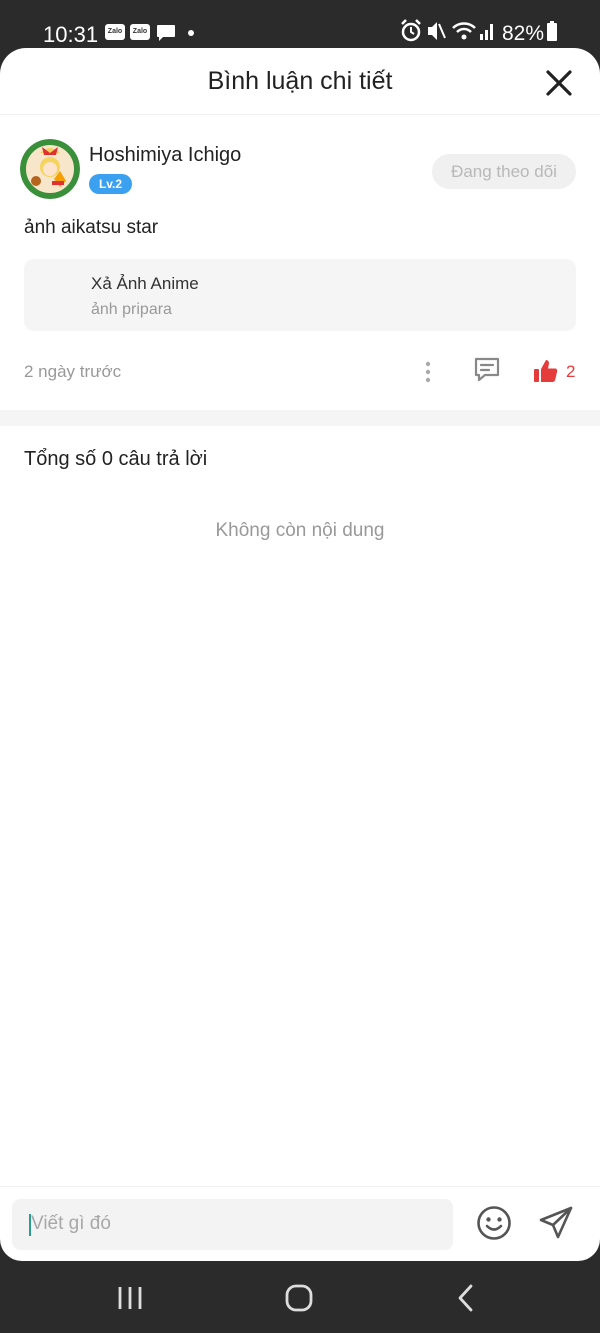 The width and height of the screenshot is (600, 1333). I want to click on battery-percent: 82%, so click(523, 33).